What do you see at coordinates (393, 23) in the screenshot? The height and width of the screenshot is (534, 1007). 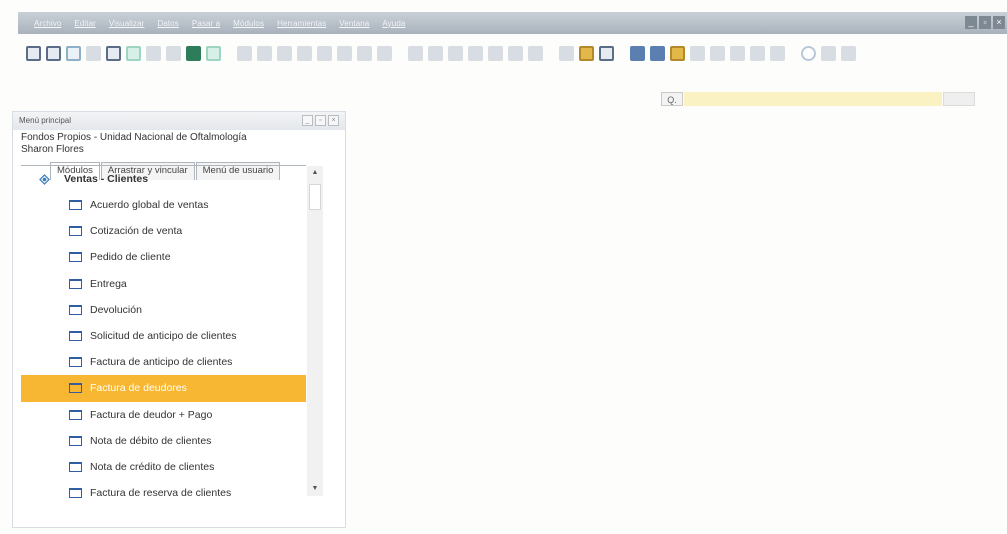 I see `menu-ayuda: Ayuda` at bounding box center [393, 23].